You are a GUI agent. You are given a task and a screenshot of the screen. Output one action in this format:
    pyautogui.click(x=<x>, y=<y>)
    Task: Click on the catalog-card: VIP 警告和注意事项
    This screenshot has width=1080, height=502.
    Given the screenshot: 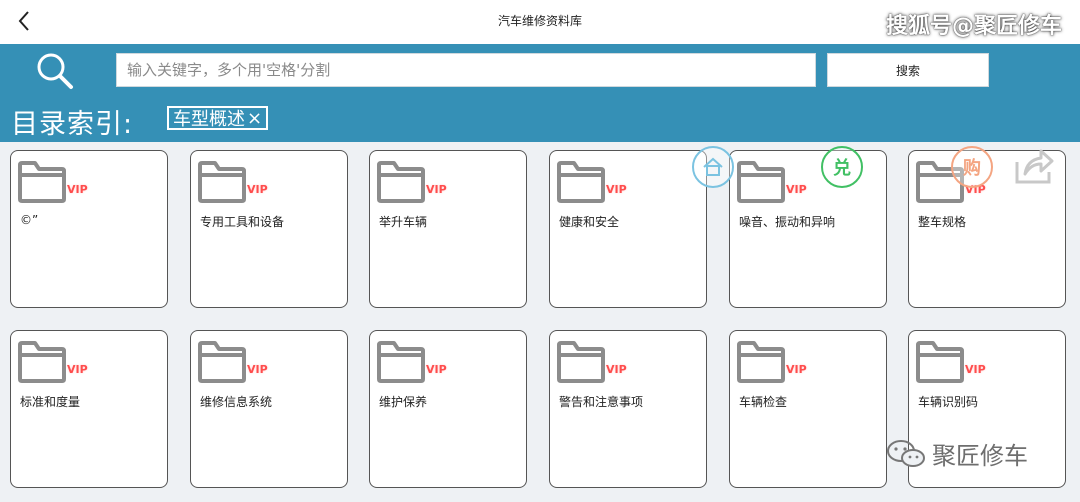 What is the action you would take?
    pyautogui.click(x=628, y=409)
    